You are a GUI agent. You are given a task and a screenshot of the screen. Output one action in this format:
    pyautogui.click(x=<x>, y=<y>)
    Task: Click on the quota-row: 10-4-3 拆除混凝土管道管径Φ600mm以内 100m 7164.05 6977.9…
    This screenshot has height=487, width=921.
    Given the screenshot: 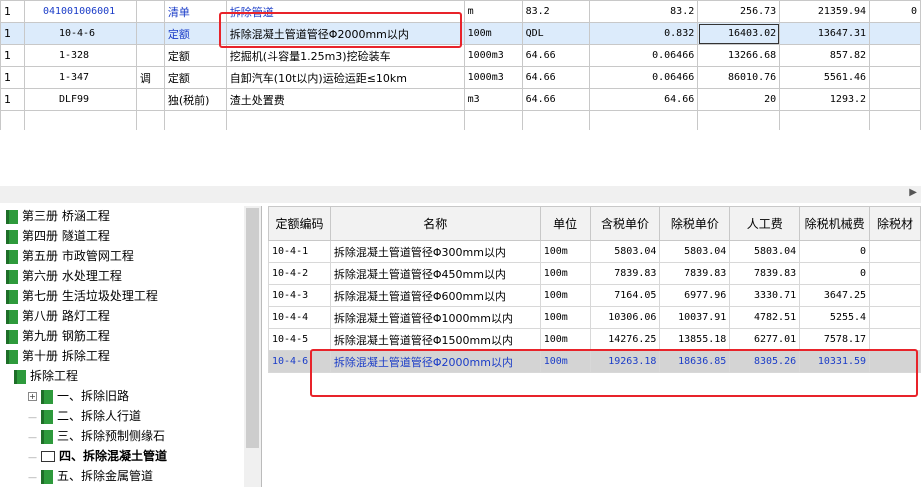 What is the action you would take?
    pyautogui.click(x=594, y=295)
    